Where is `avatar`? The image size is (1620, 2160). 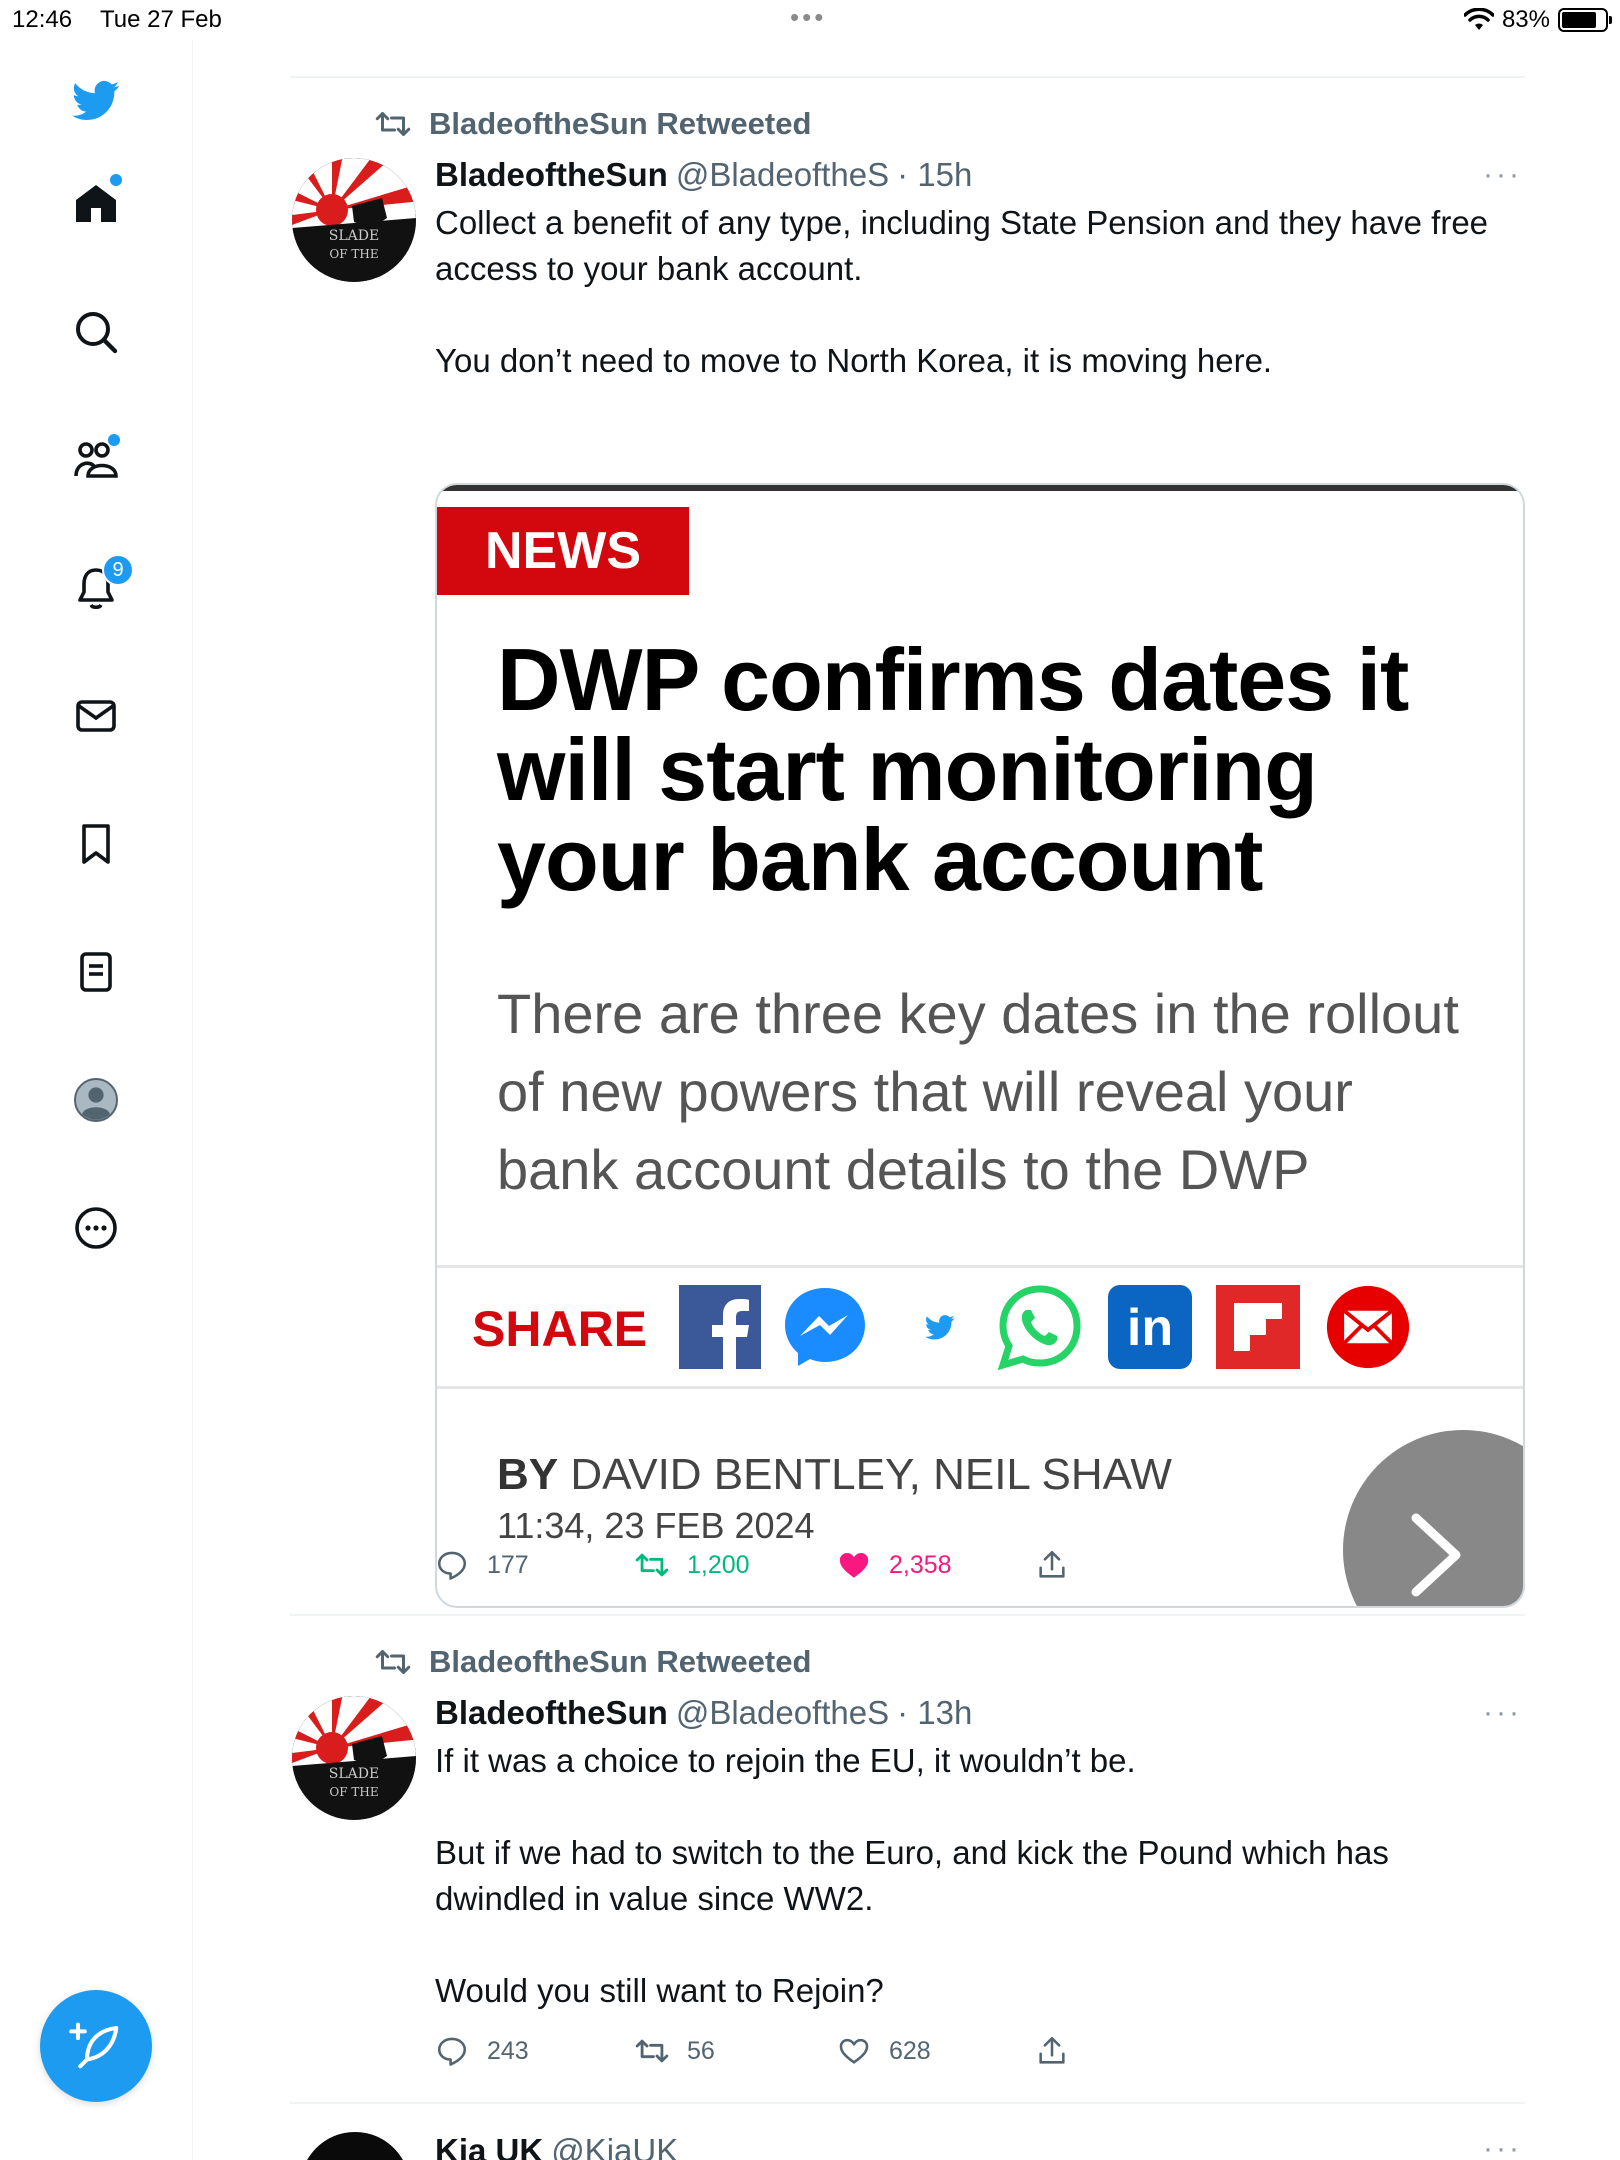
avatar is located at coordinates (355, 2146).